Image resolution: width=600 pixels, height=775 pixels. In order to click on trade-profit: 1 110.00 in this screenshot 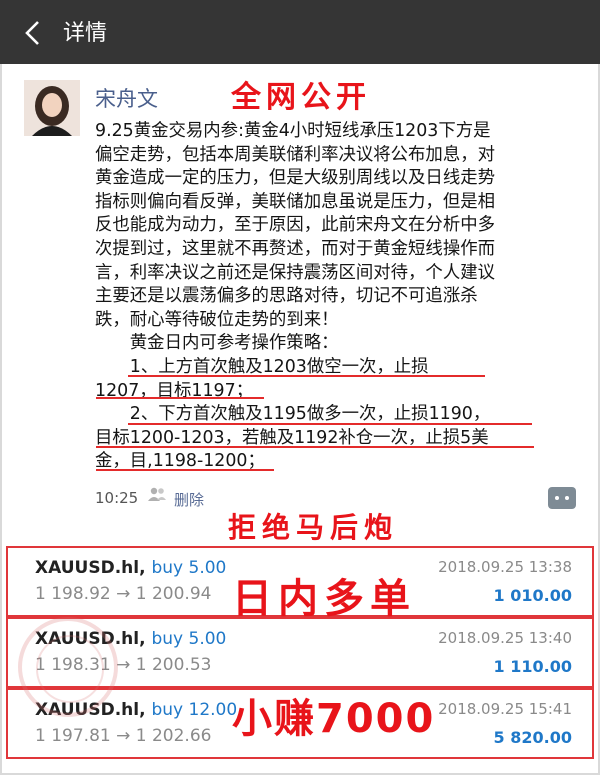, I will do `click(532, 666)`.